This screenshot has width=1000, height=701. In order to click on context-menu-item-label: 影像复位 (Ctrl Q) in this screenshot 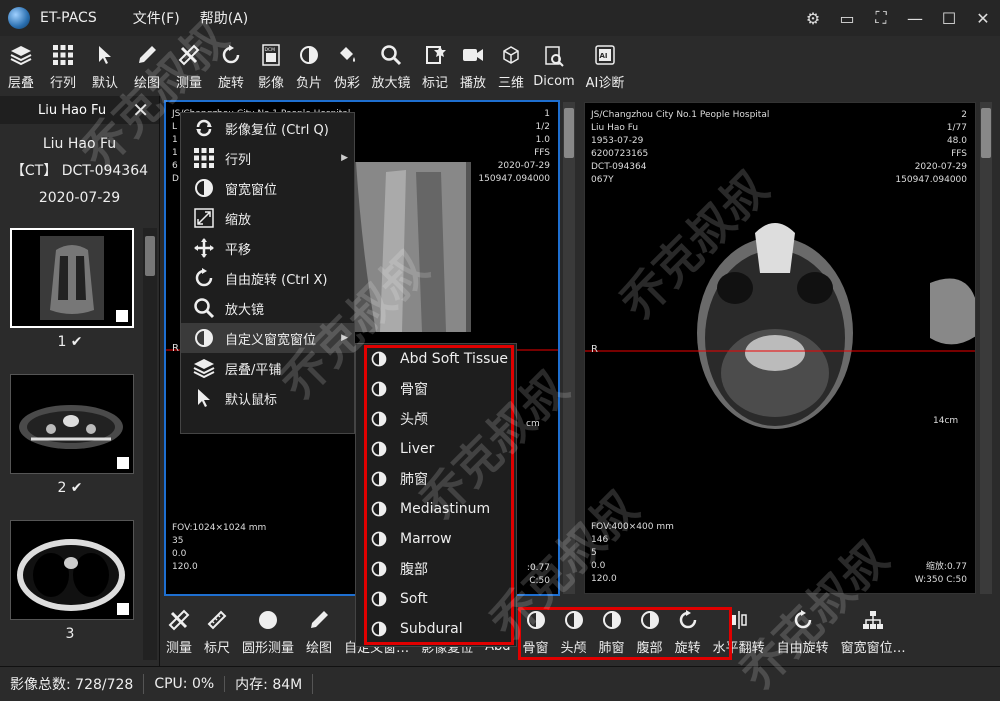, I will do `click(277, 130)`.